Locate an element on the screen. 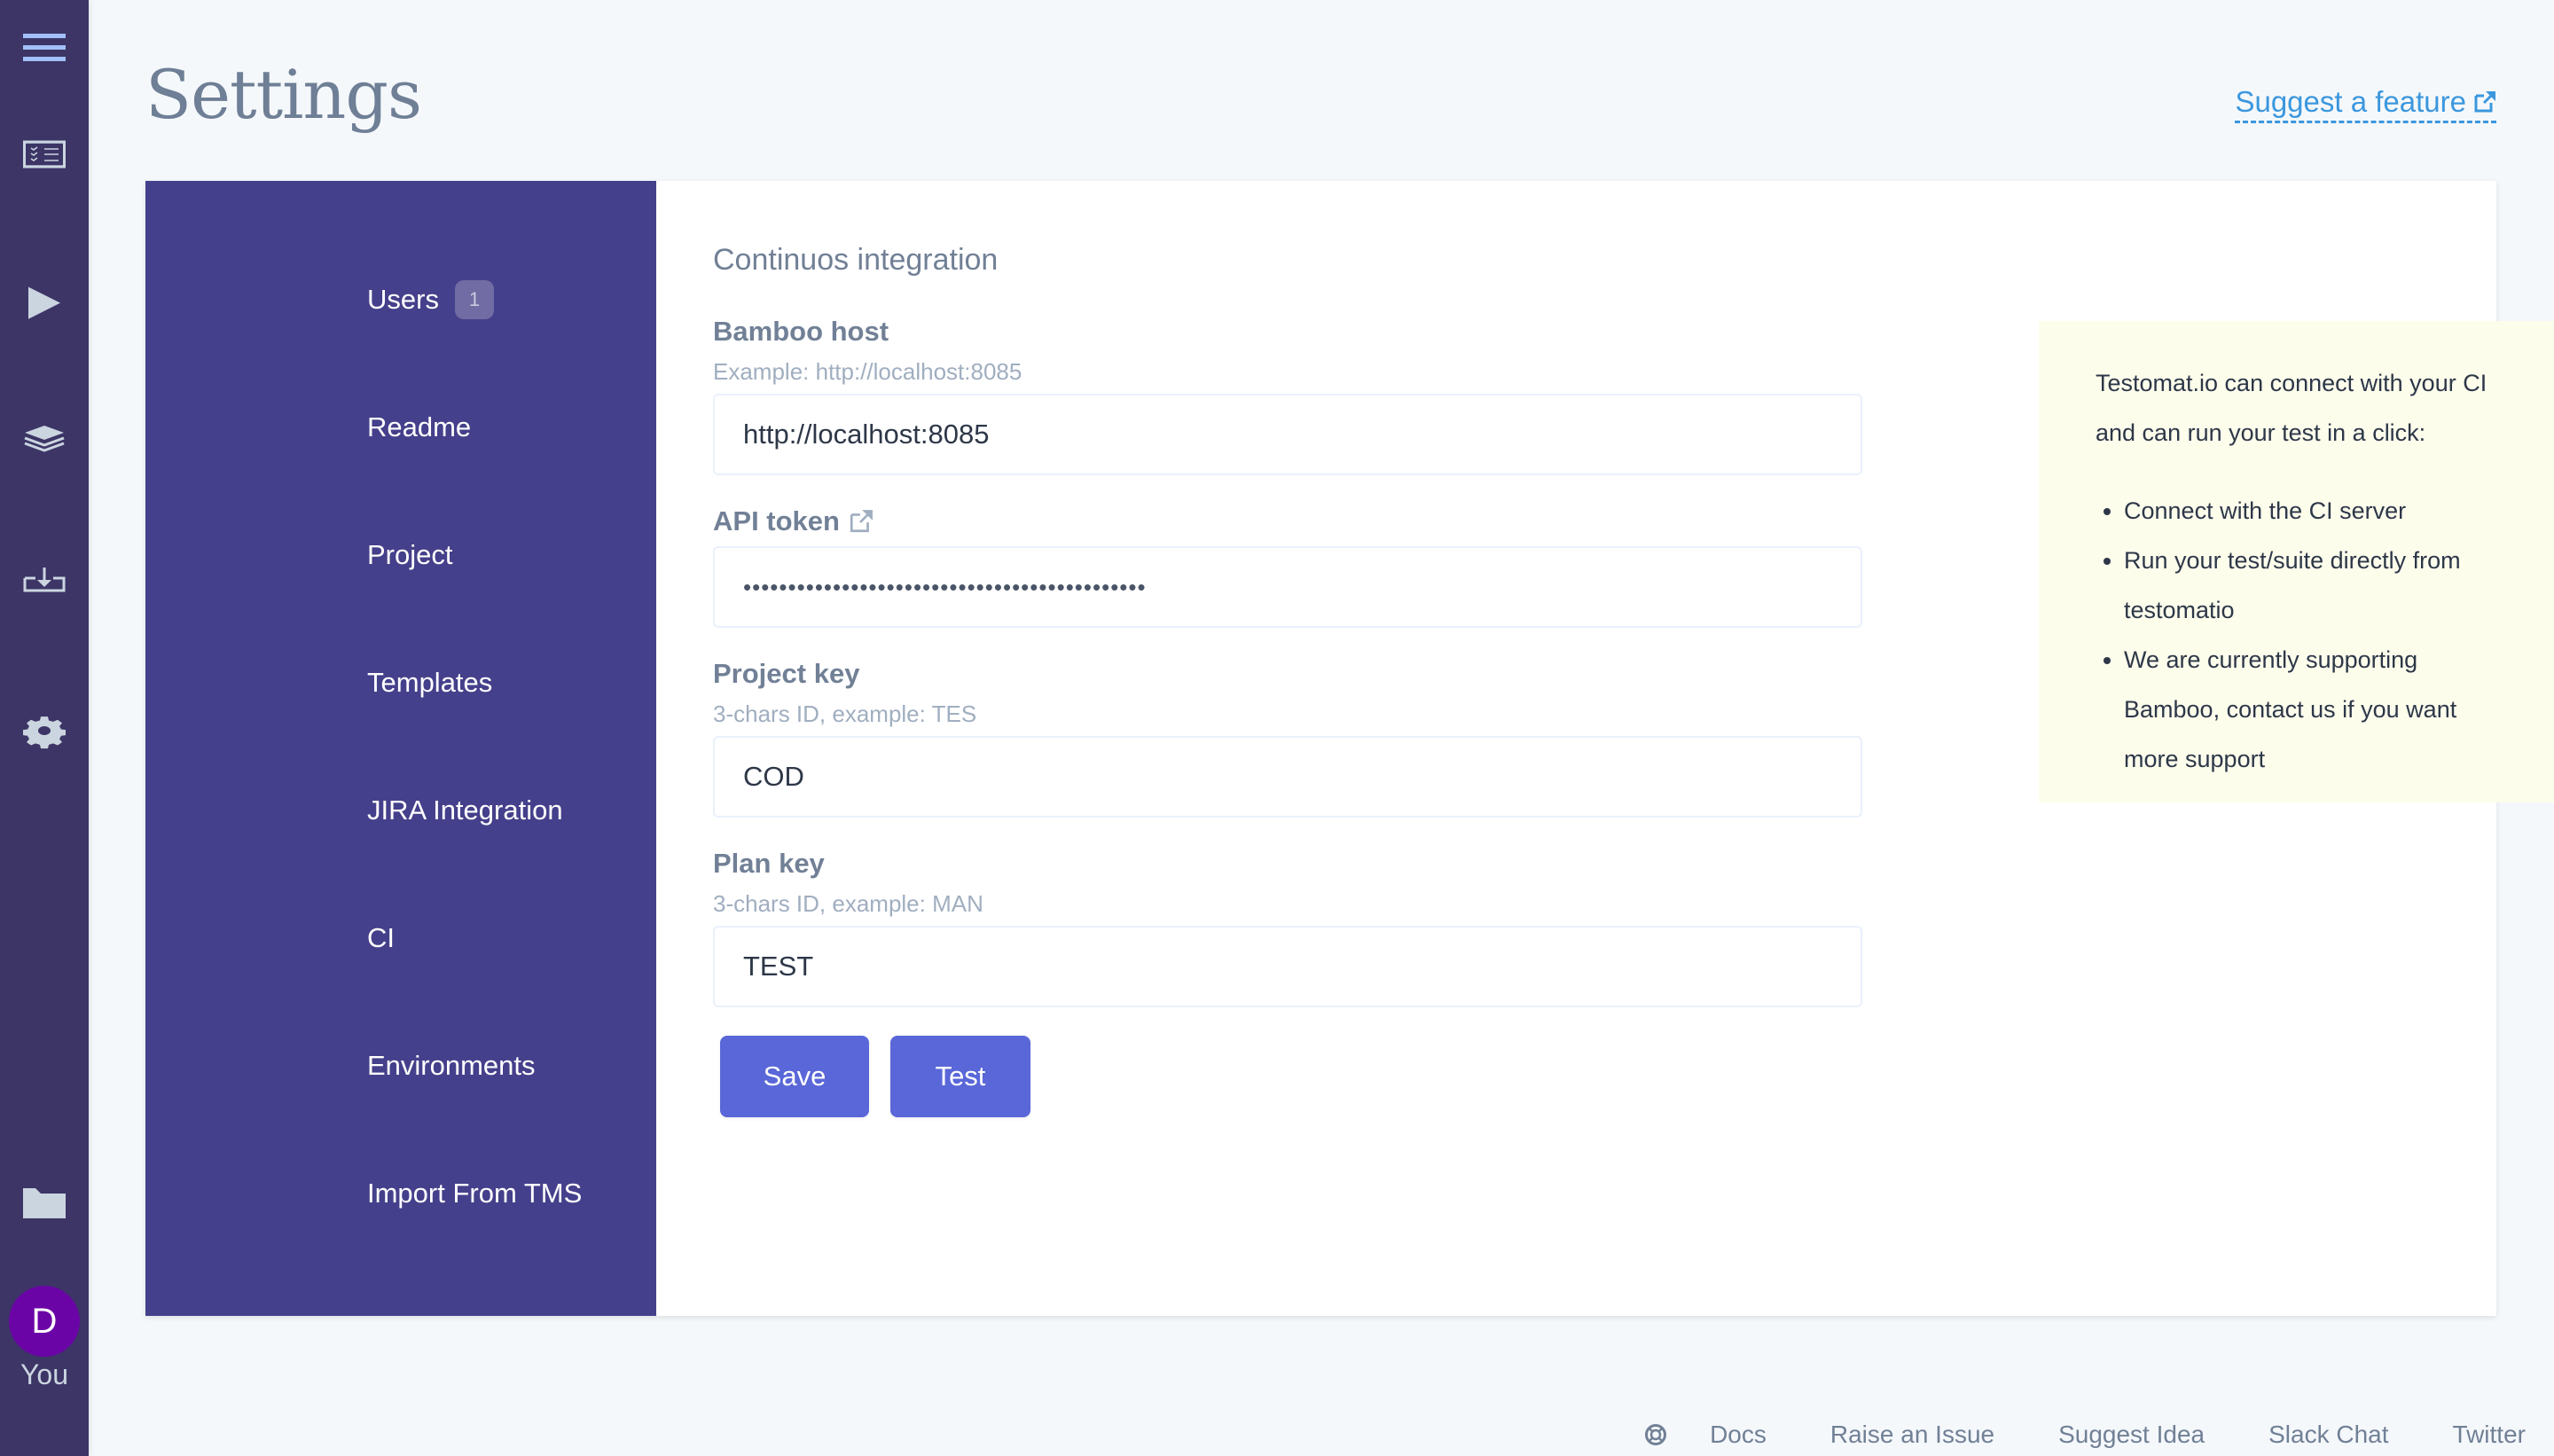 The height and width of the screenshot is (1456, 2554). footer-link-suggest-idea: Suggest Idea is located at coordinates (2131, 1435).